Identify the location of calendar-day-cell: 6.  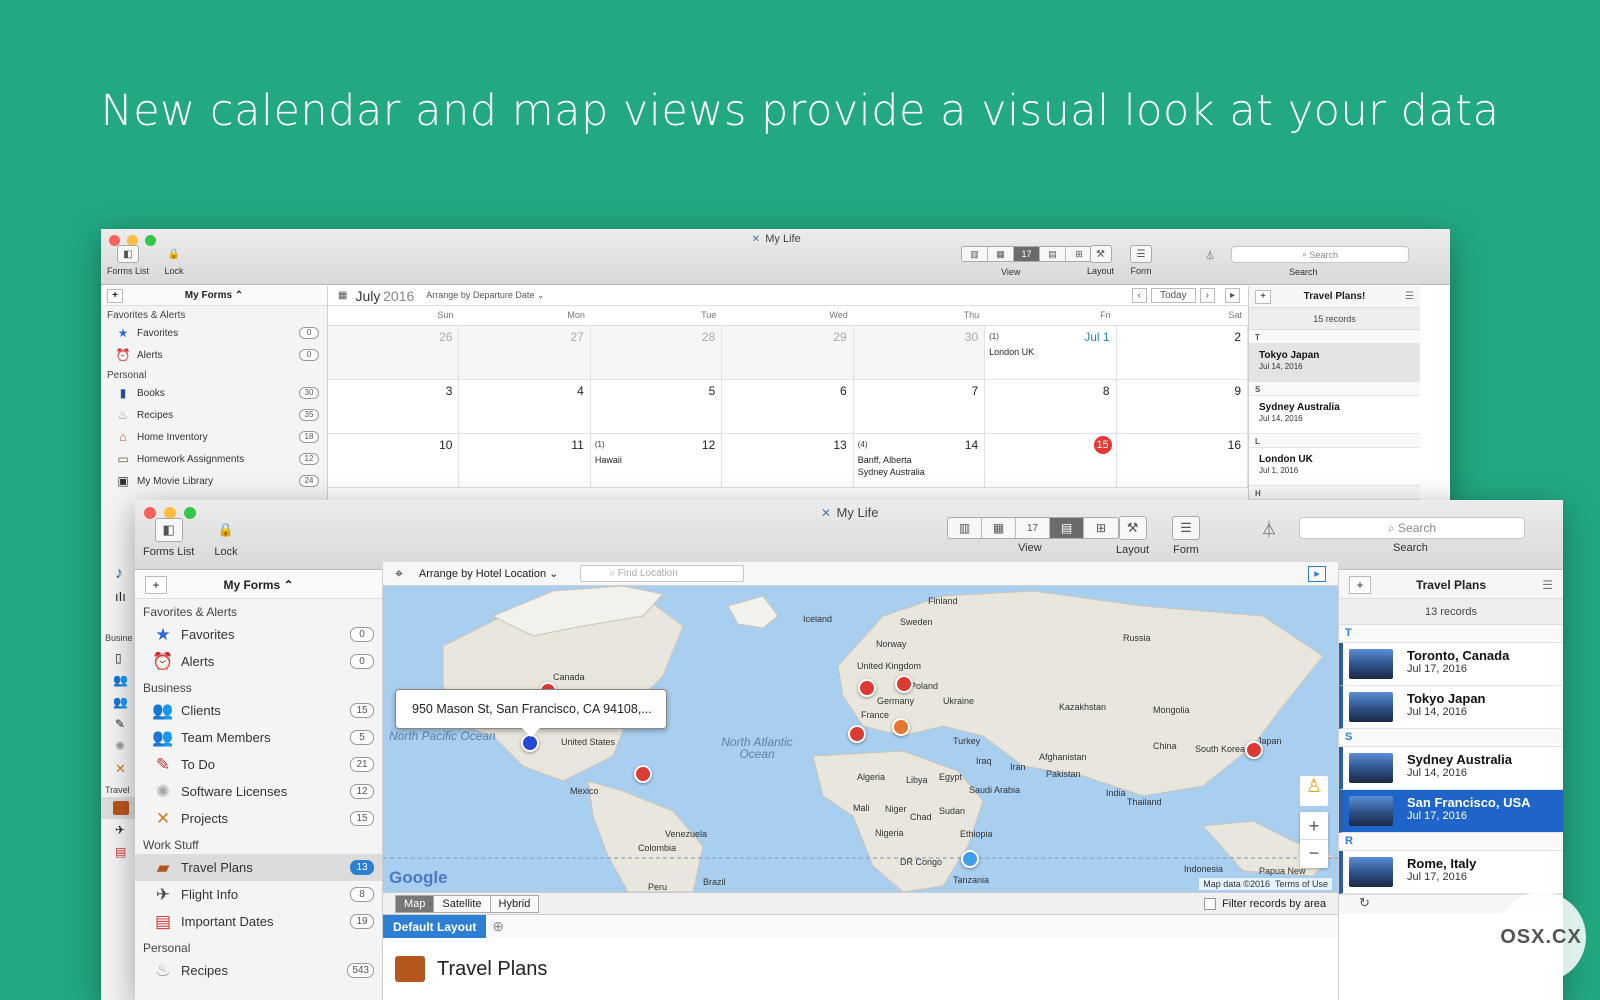
(788, 407).